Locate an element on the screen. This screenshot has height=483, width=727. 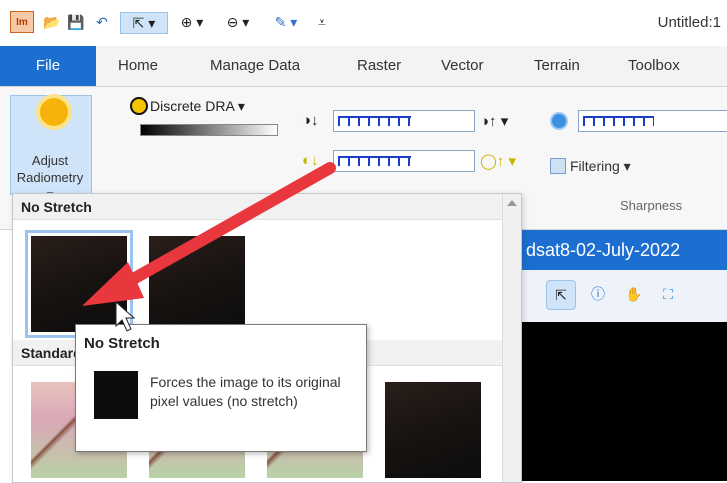
select-icon: ⇱ ▾ is located at coordinates (144, 23).